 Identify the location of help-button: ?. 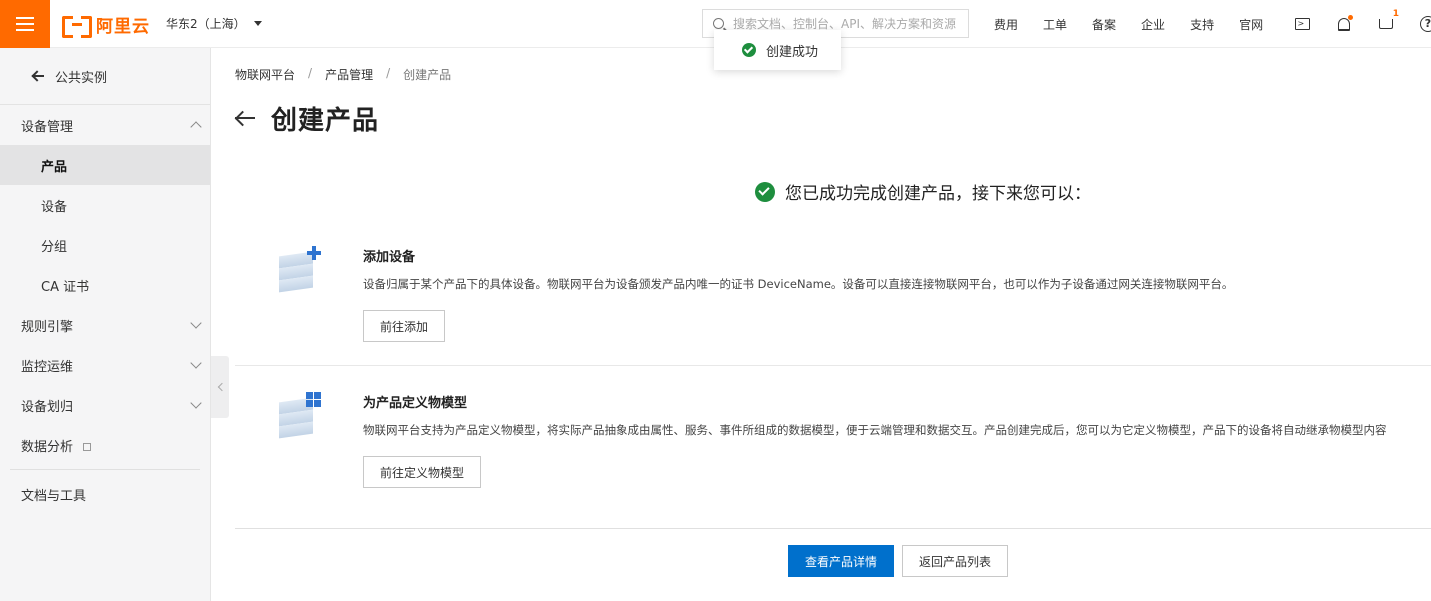
(1425, 24).